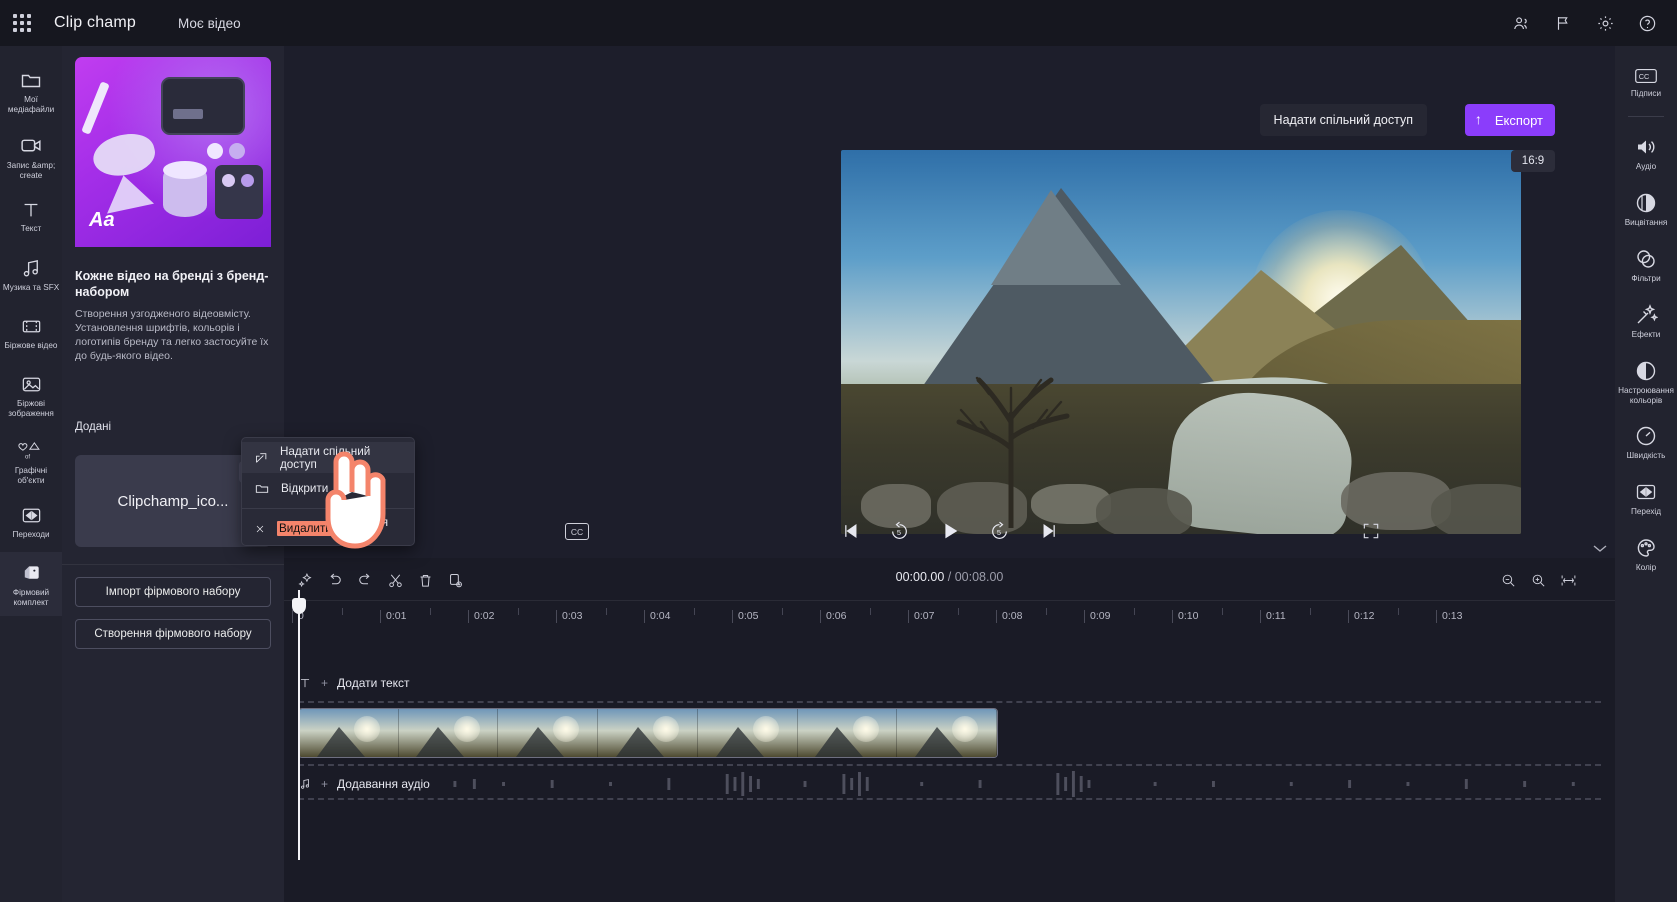 The image size is (1677, 902). I want to click on brand-logo: Clip champ, so click(95, 23).